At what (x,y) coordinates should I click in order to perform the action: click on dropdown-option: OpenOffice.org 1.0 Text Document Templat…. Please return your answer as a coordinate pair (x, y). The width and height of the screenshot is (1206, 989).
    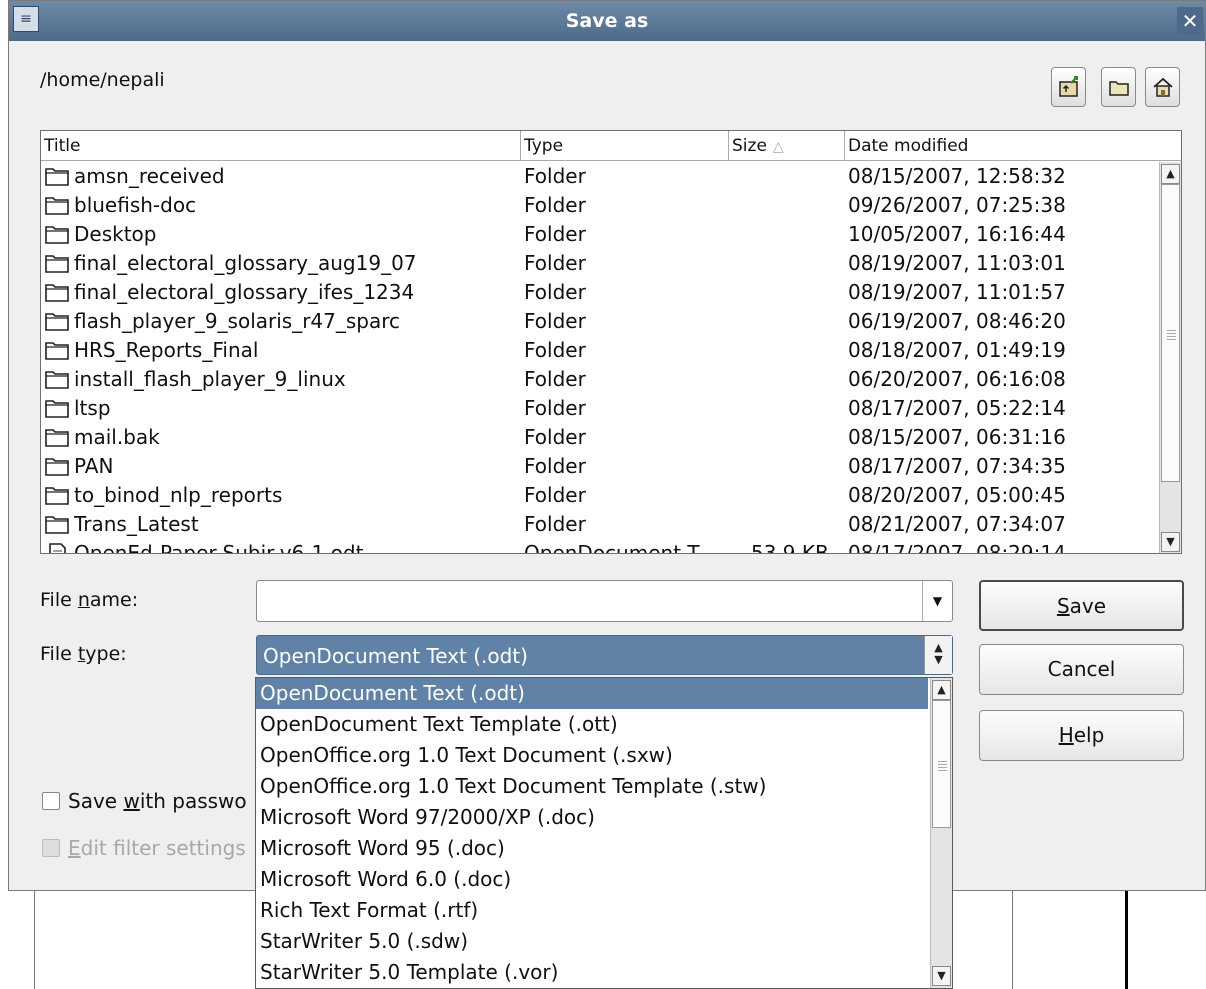
    Looking at the image, I should click on (592, 786).